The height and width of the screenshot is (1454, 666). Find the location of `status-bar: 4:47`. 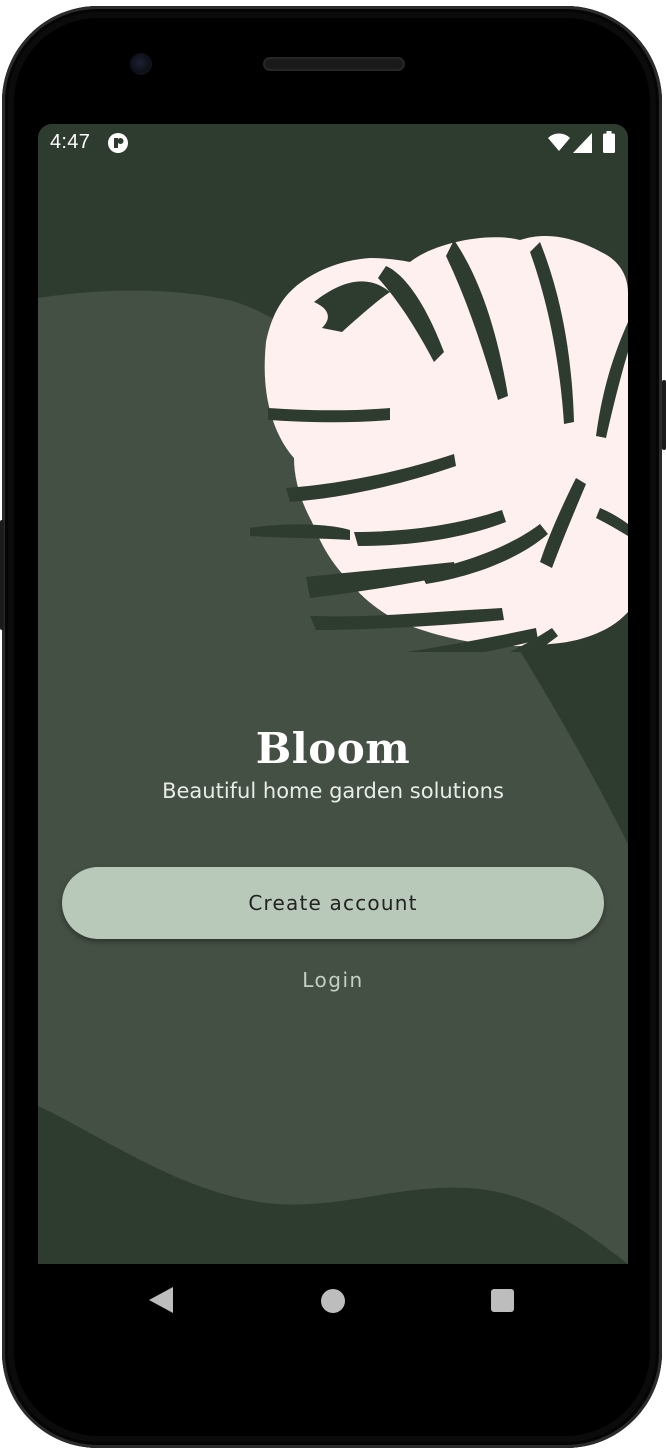

status-bar: 4:47 is located at coordinates (333, 144).